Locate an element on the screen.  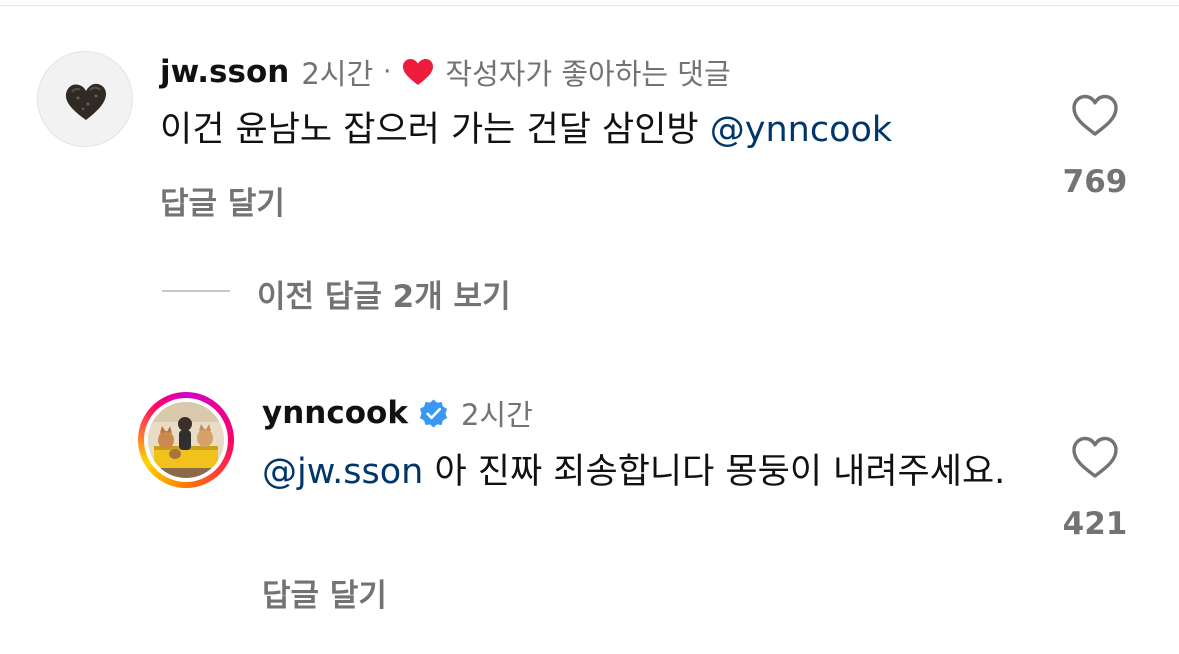
top-divider is located at coordinates (589, 5).